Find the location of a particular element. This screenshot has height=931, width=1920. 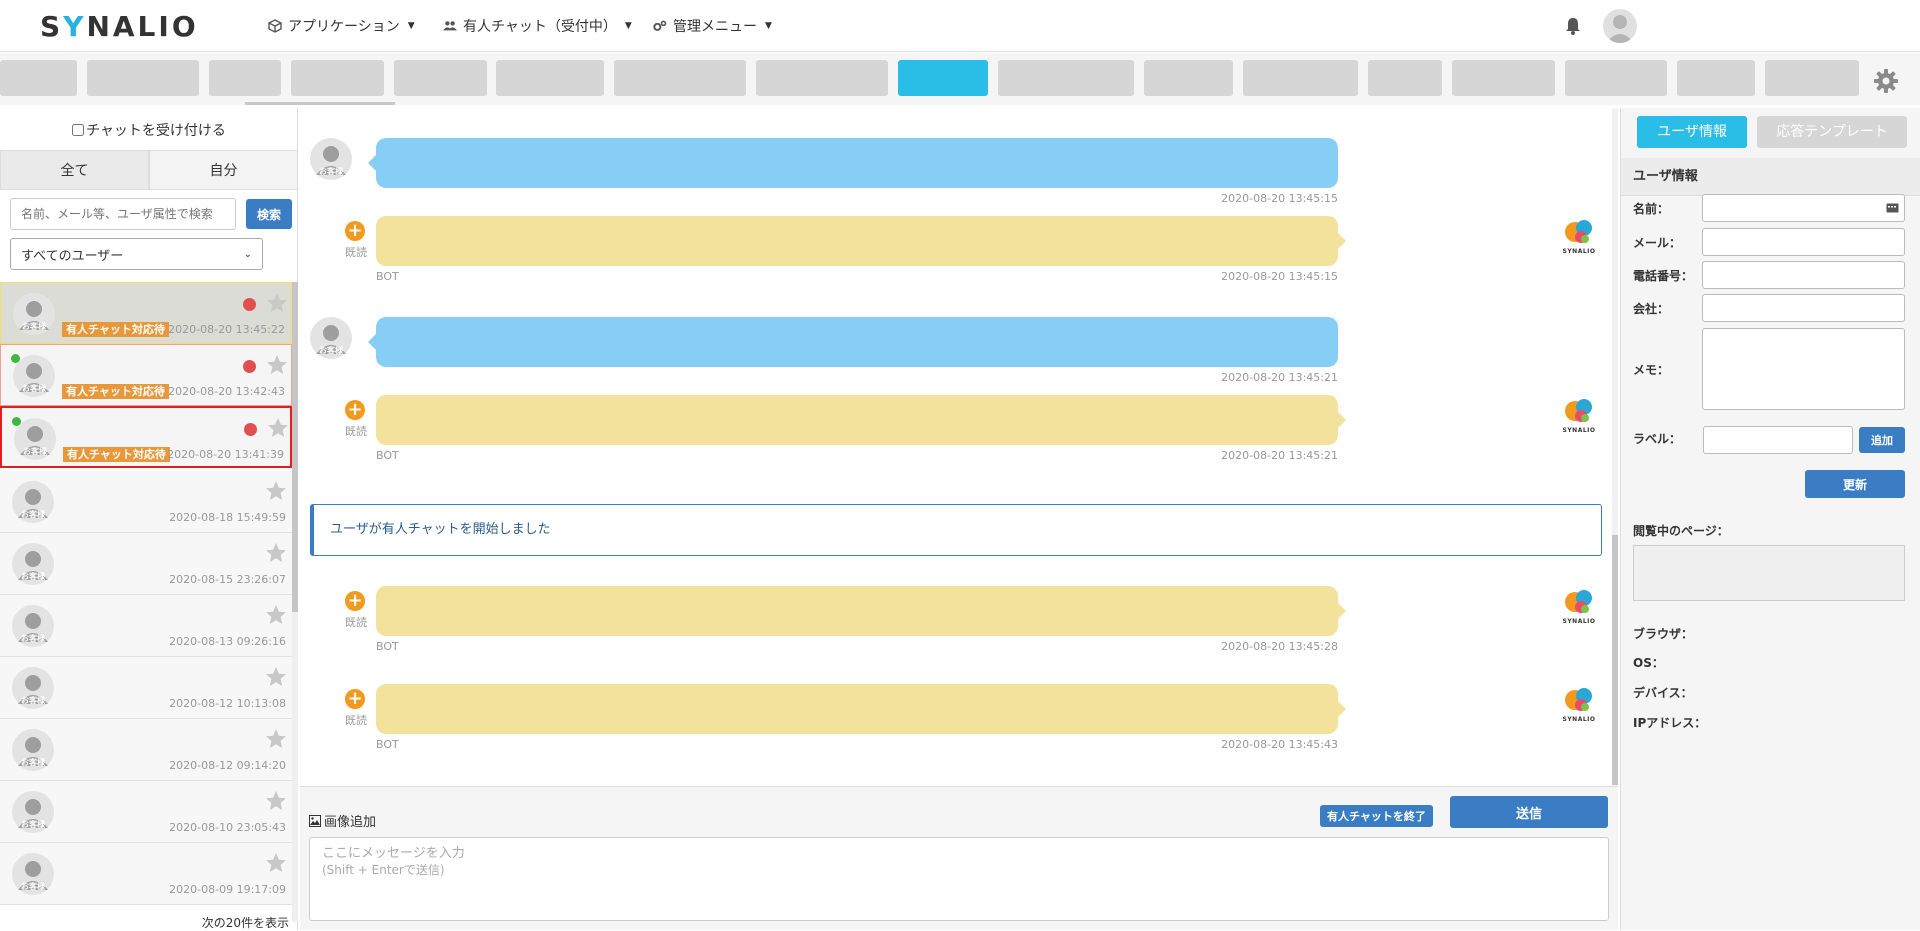

tab-response-template: 応答テンプレート is located at coordinates (1832, 132).